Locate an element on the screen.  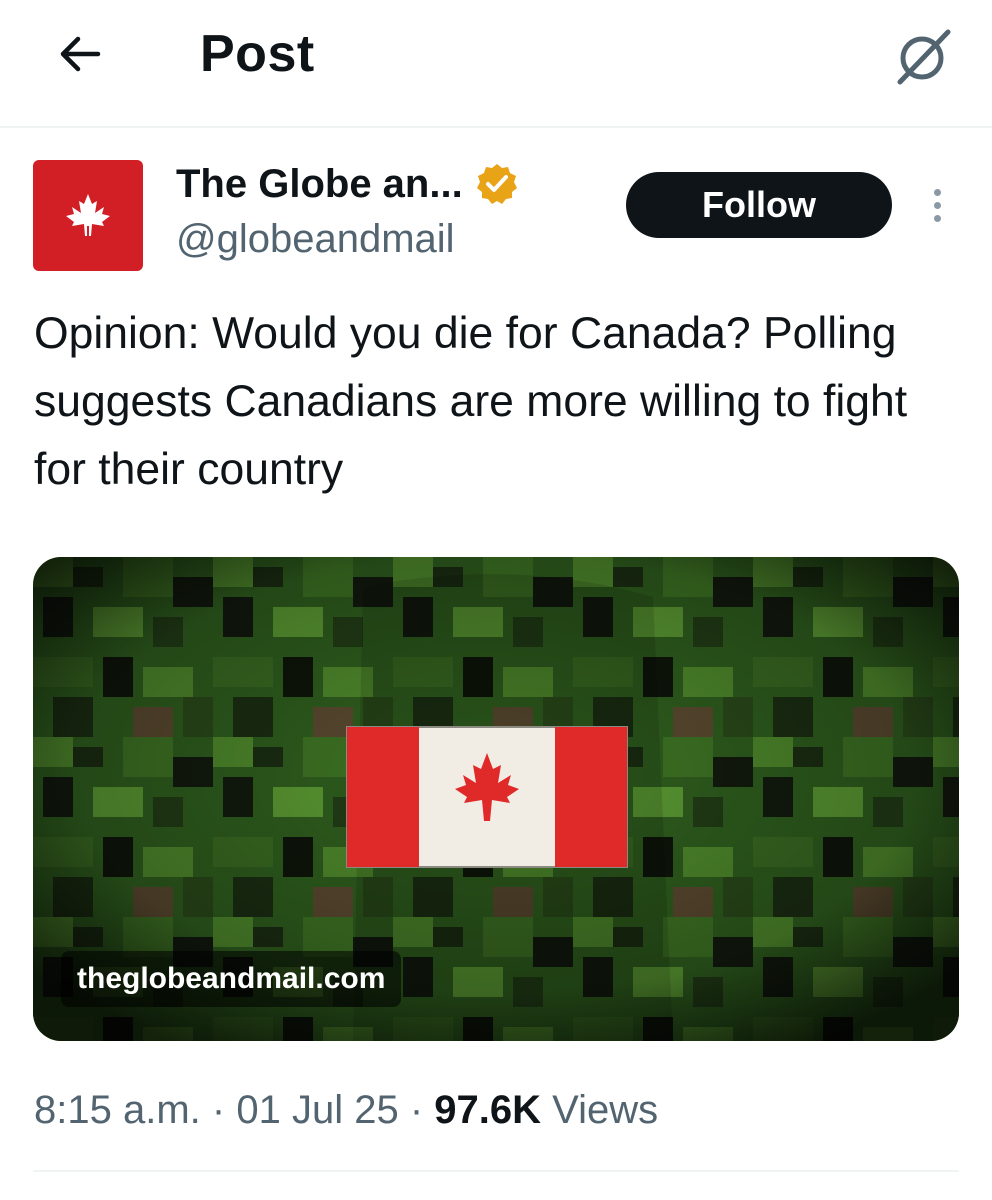
divider is located at coordinates (496, 1171).